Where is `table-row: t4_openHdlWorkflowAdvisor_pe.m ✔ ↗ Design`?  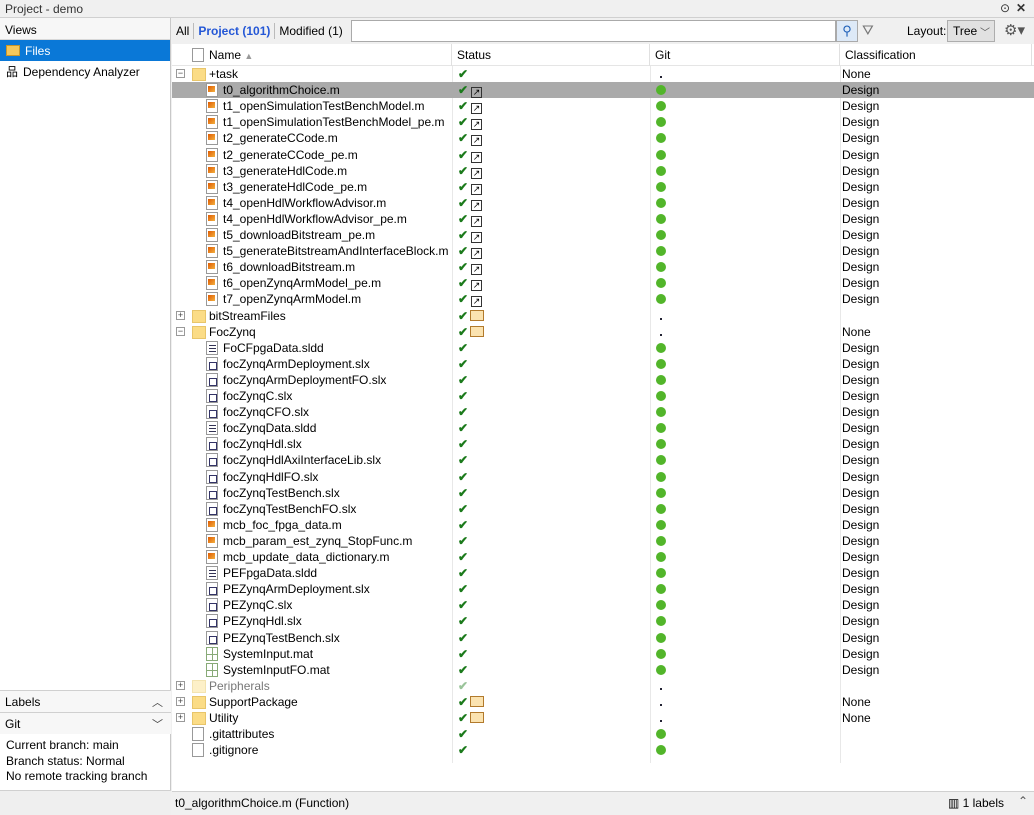
table-row: t4_openHdlWorkflowAdvisor_pe.m ✔ ↗ Design is located at coordinates (603, 219).